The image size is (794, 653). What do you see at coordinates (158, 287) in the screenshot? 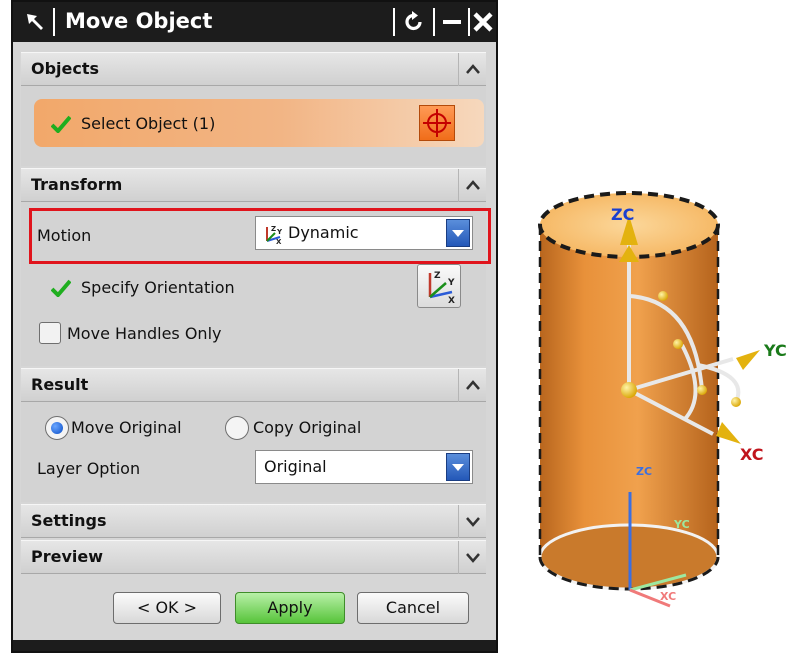
I see `specify-orientation-label: Specify Orientation` at bounding box center [158, 287].